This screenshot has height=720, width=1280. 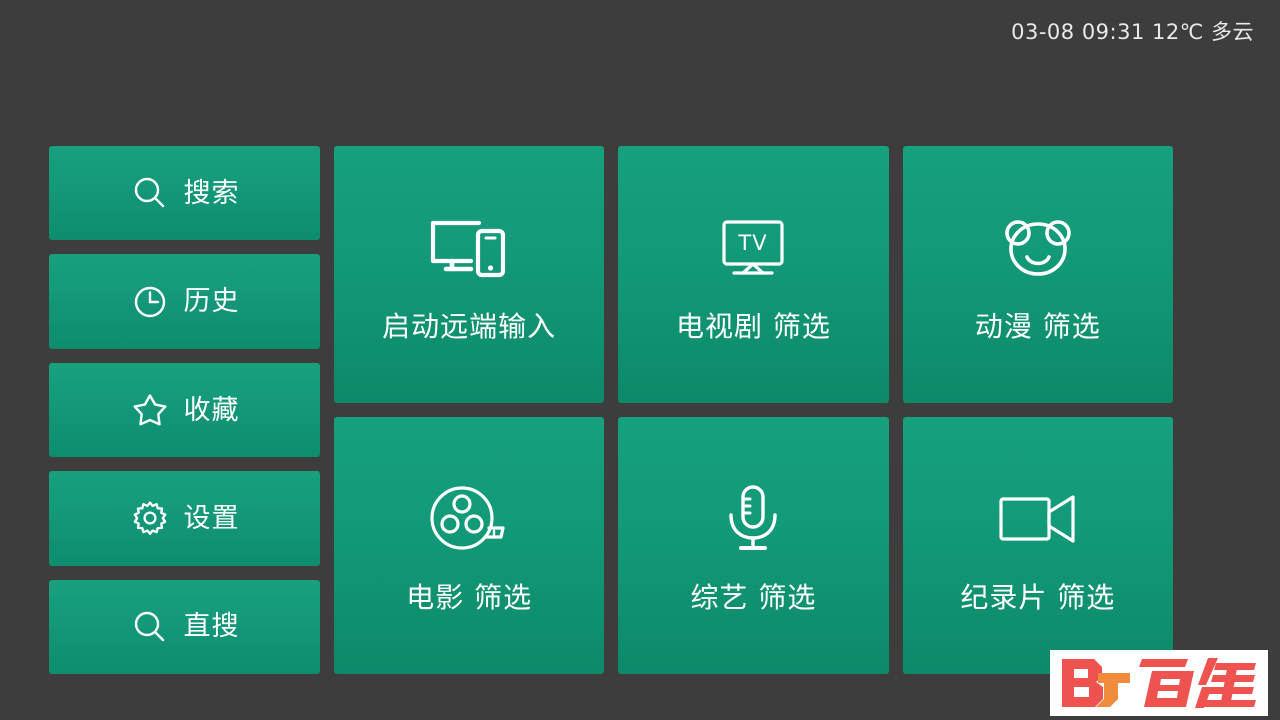 What do you see at coordinates (211, 627) in the screenshot?
I see `sidebar-item-label: 直搜` at bounding box center [211, 627].